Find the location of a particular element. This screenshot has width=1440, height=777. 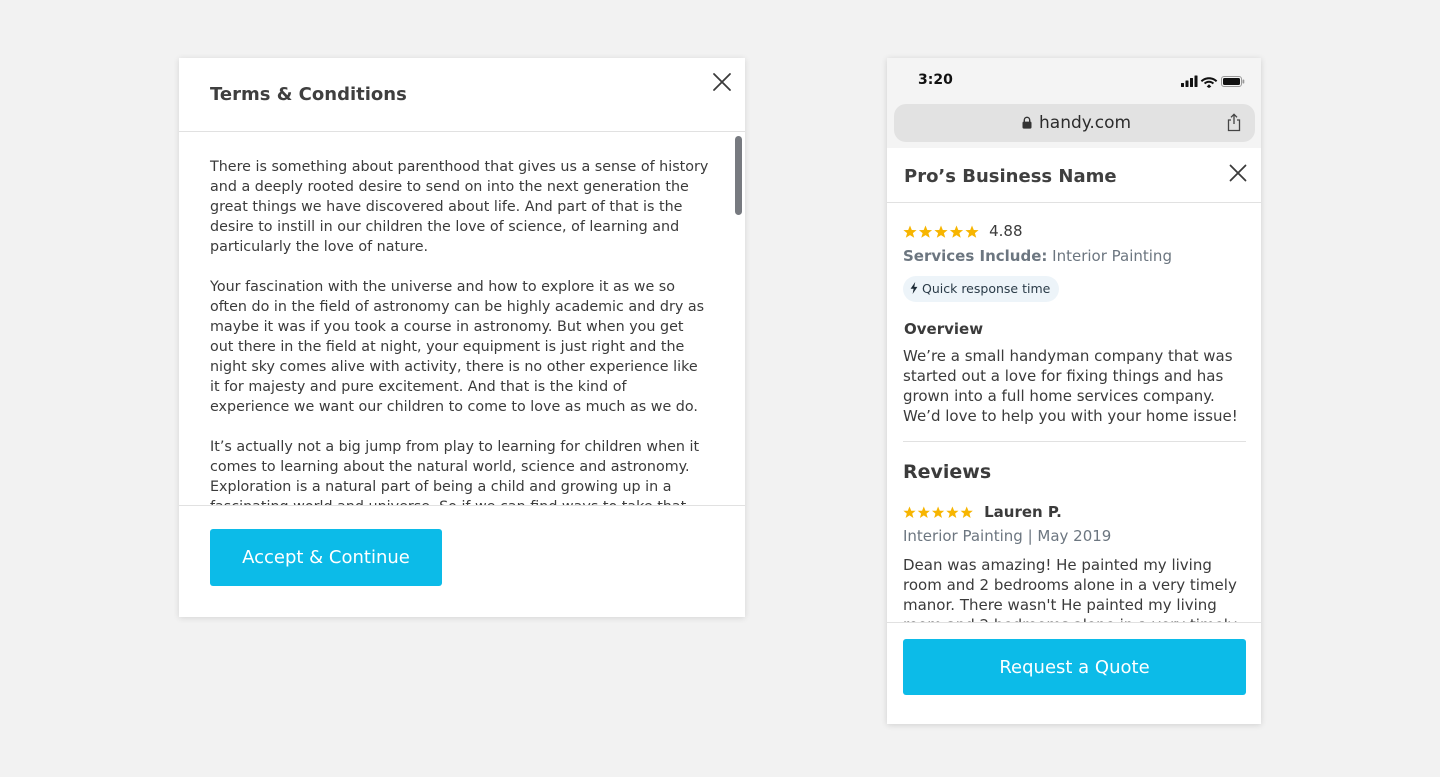

address-bar: handy.com is located at coordinates (1074, 123).